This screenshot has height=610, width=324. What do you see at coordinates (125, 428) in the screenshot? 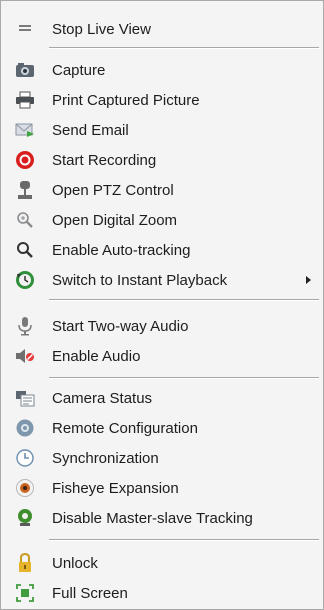
I see `menu-item-label: Remote Configuration` at bounding box center [125, 428].